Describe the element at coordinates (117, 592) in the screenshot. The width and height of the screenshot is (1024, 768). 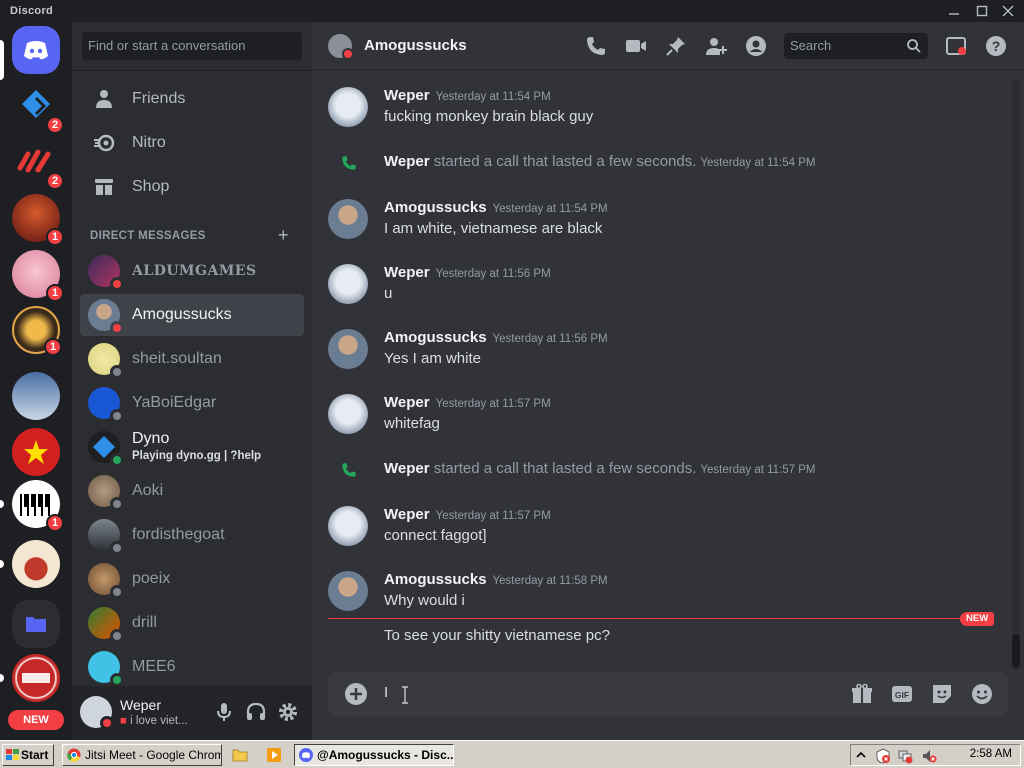
I see `status-offline-icon` at that location.